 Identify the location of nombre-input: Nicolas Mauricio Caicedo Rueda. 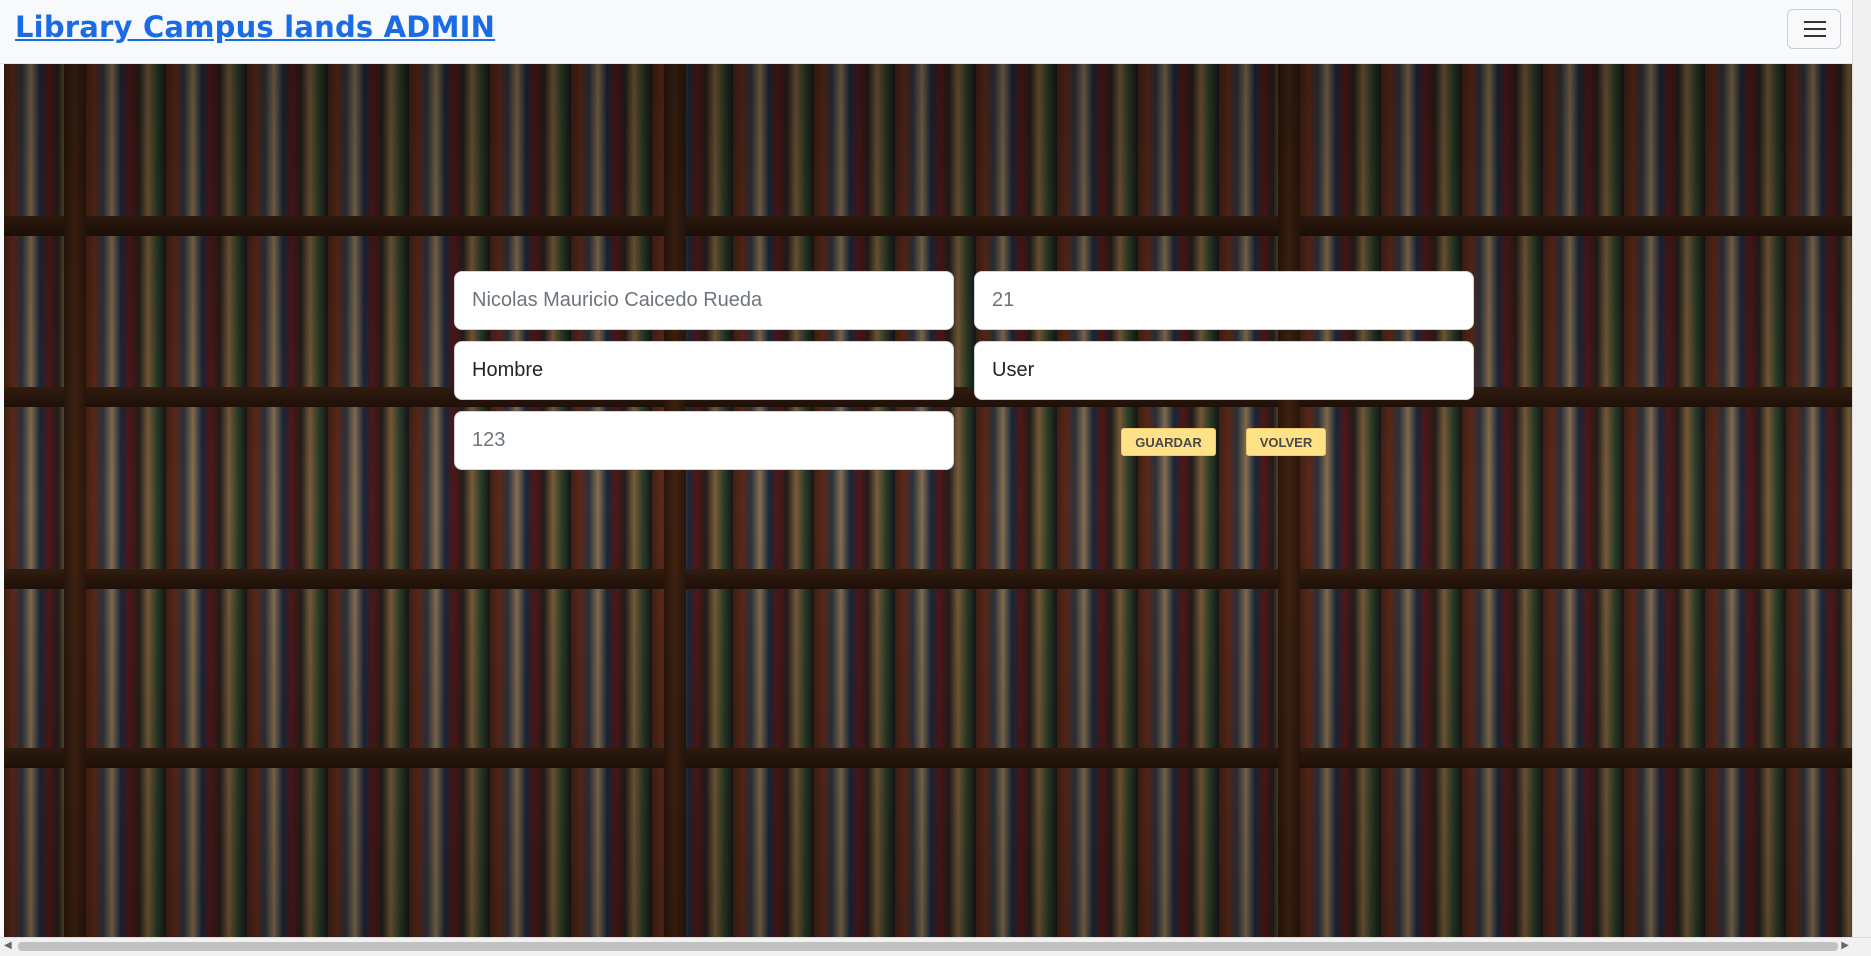
(704, 300).